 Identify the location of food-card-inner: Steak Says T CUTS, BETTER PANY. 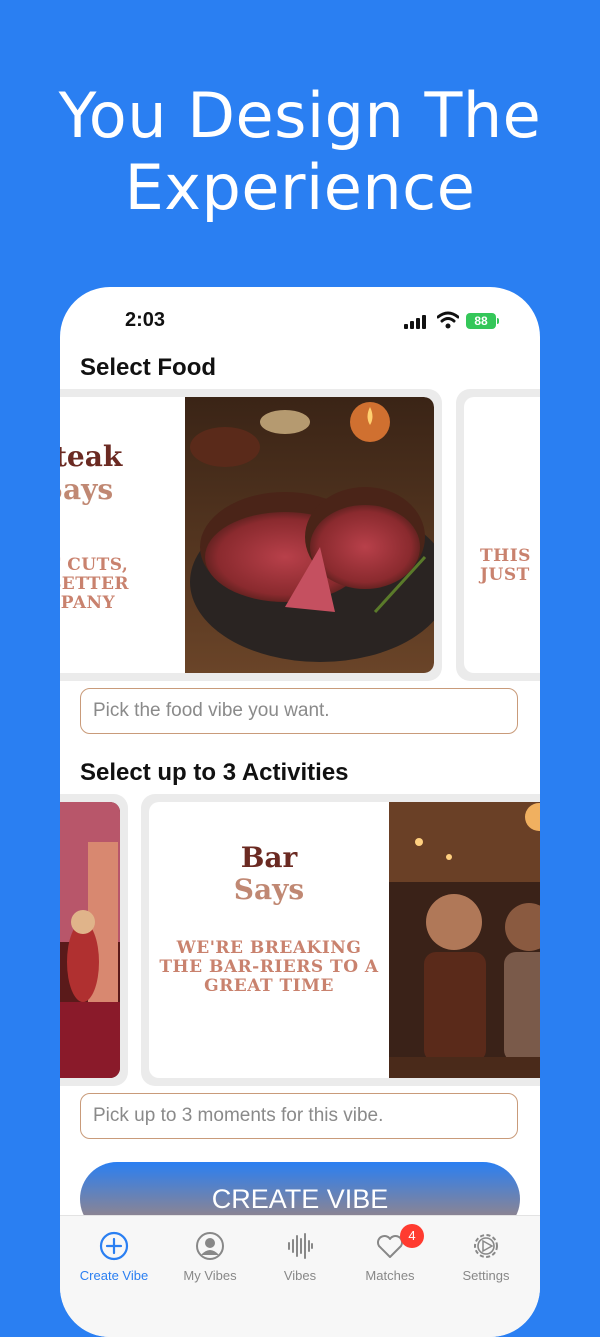
(247, 535).